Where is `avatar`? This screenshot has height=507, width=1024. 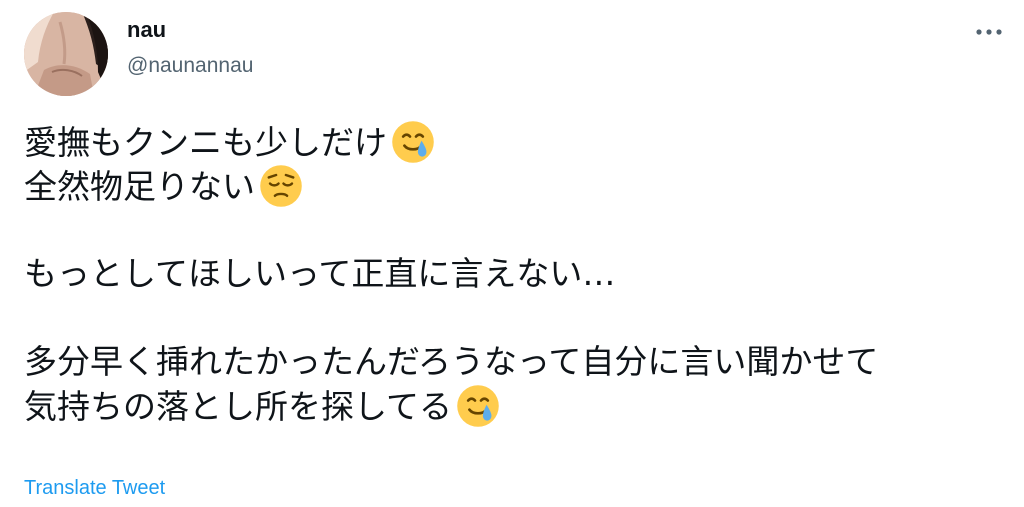
avatar is located at coordinates (66, 54).